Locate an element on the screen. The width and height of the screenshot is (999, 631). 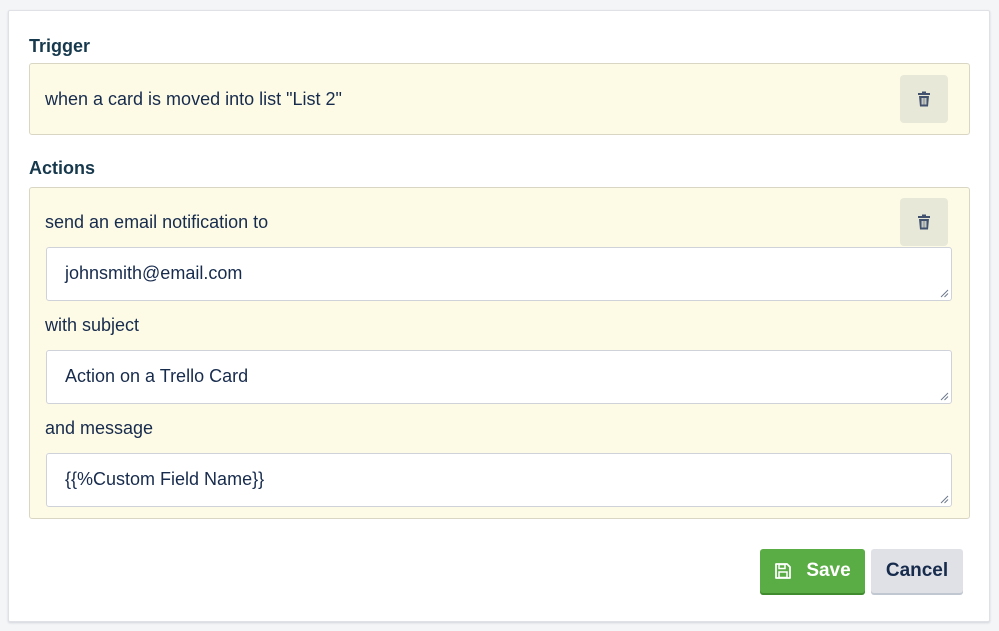
message-label: and message is located at coordinates (99, 428).